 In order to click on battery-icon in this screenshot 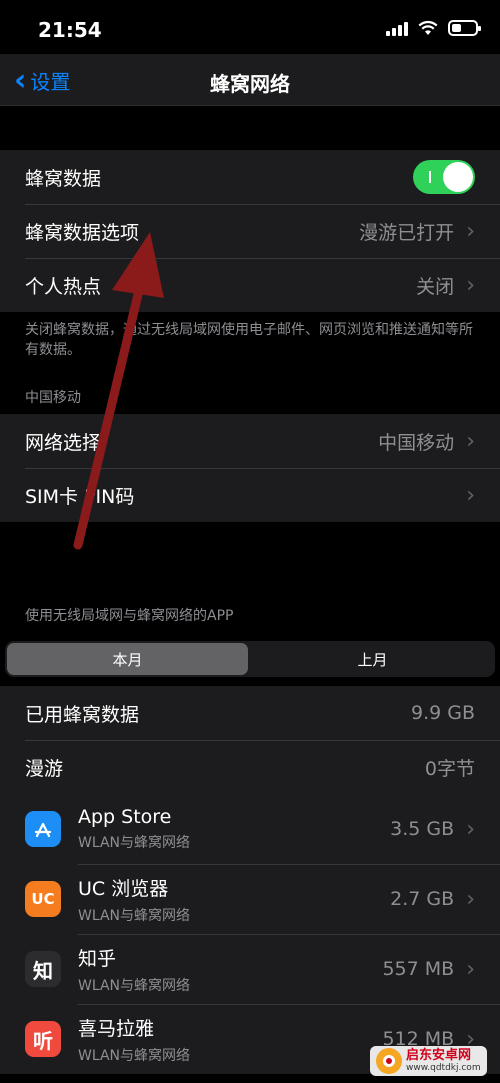, I will do `click(464, 28)`.